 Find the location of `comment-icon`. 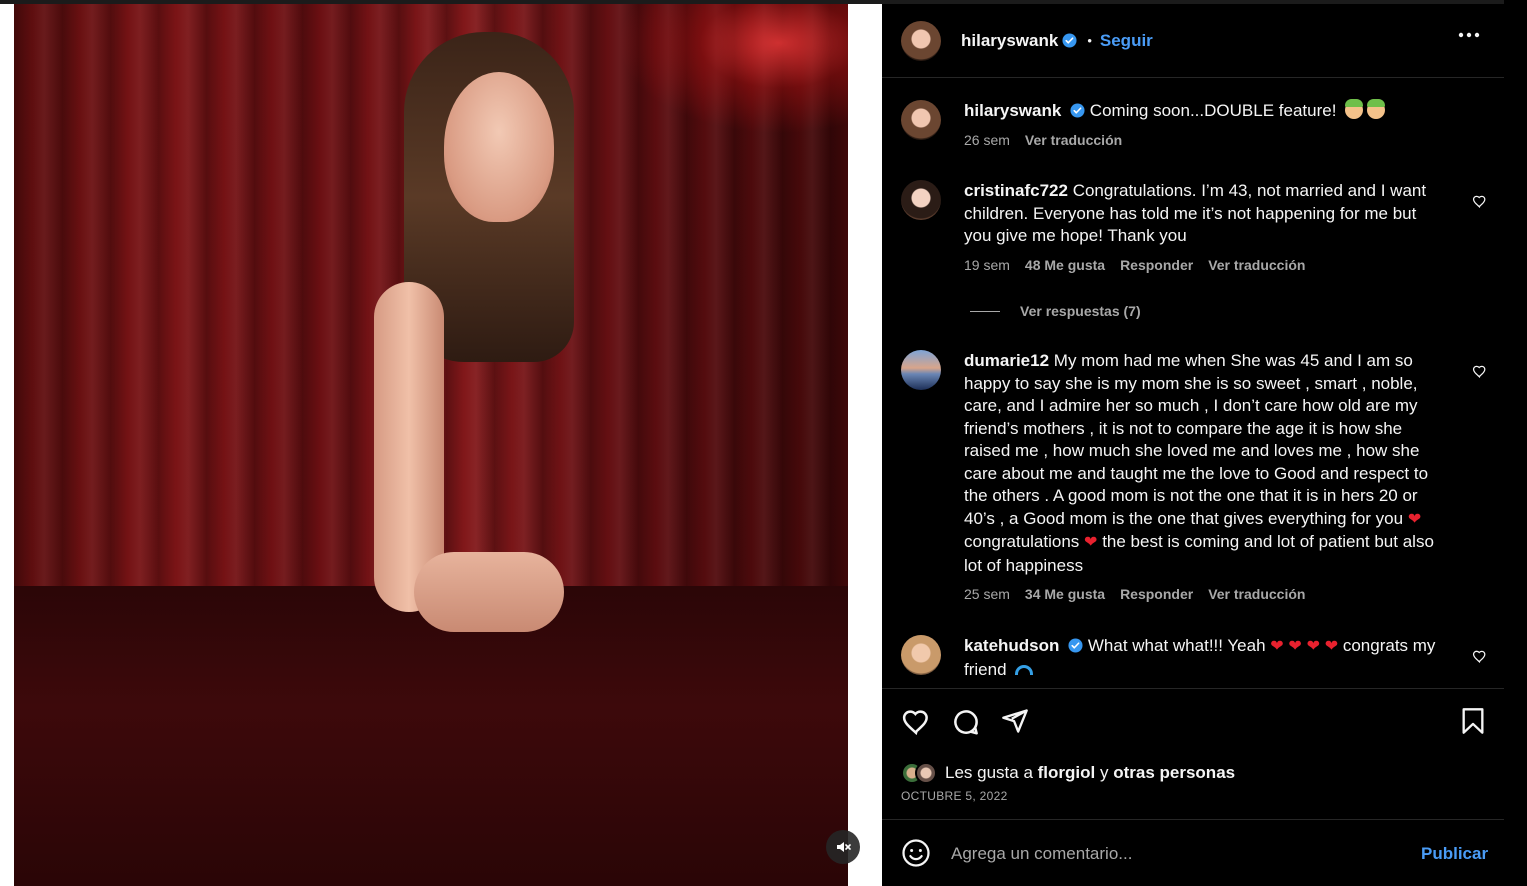

comment-icon is located at coordinates (966, 722).